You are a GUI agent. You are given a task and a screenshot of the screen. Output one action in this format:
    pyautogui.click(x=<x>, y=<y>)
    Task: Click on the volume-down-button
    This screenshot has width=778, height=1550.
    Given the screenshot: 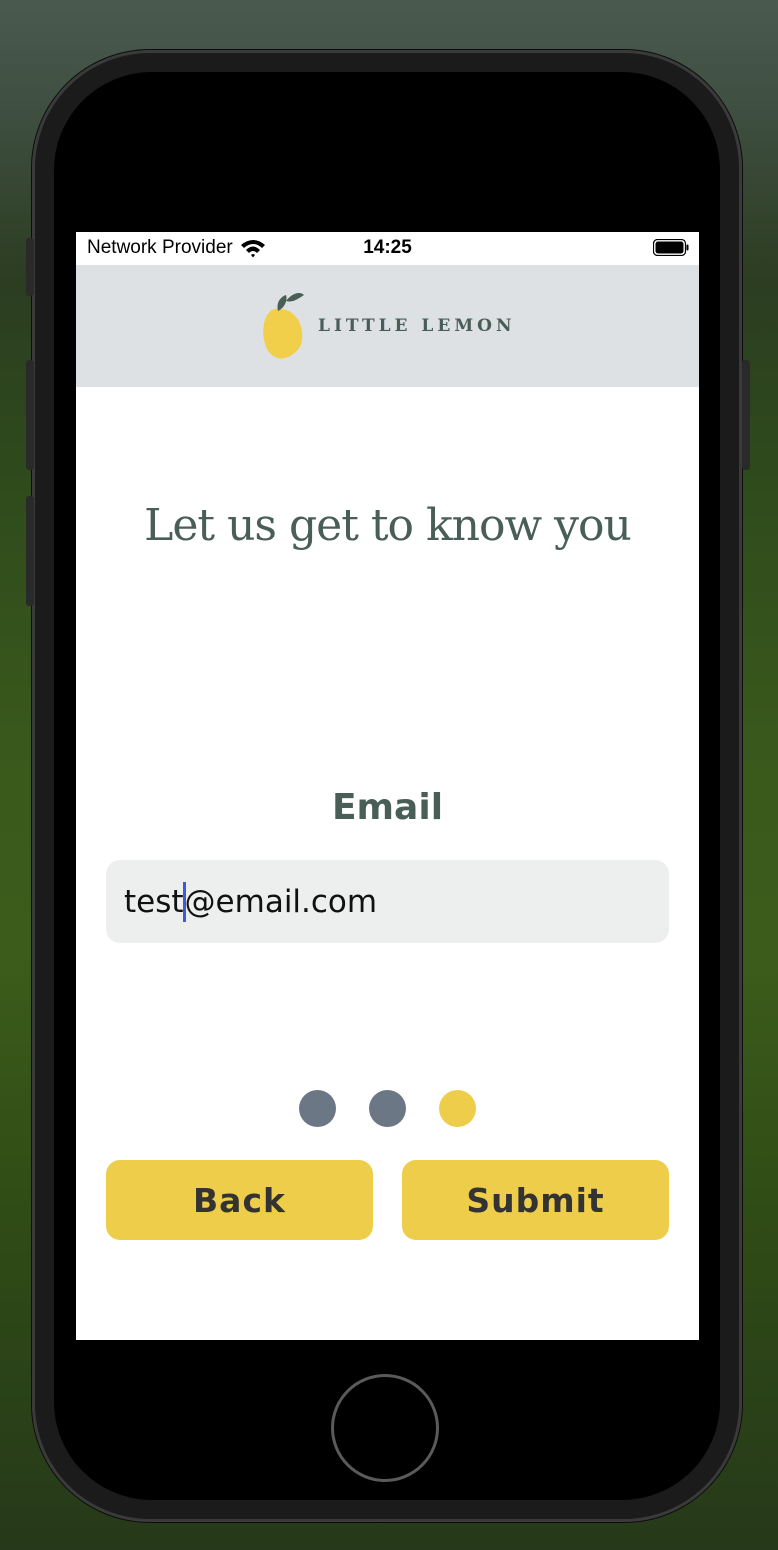 What is the action you would take?
    pyautogui.click(x=30, y=551)
    